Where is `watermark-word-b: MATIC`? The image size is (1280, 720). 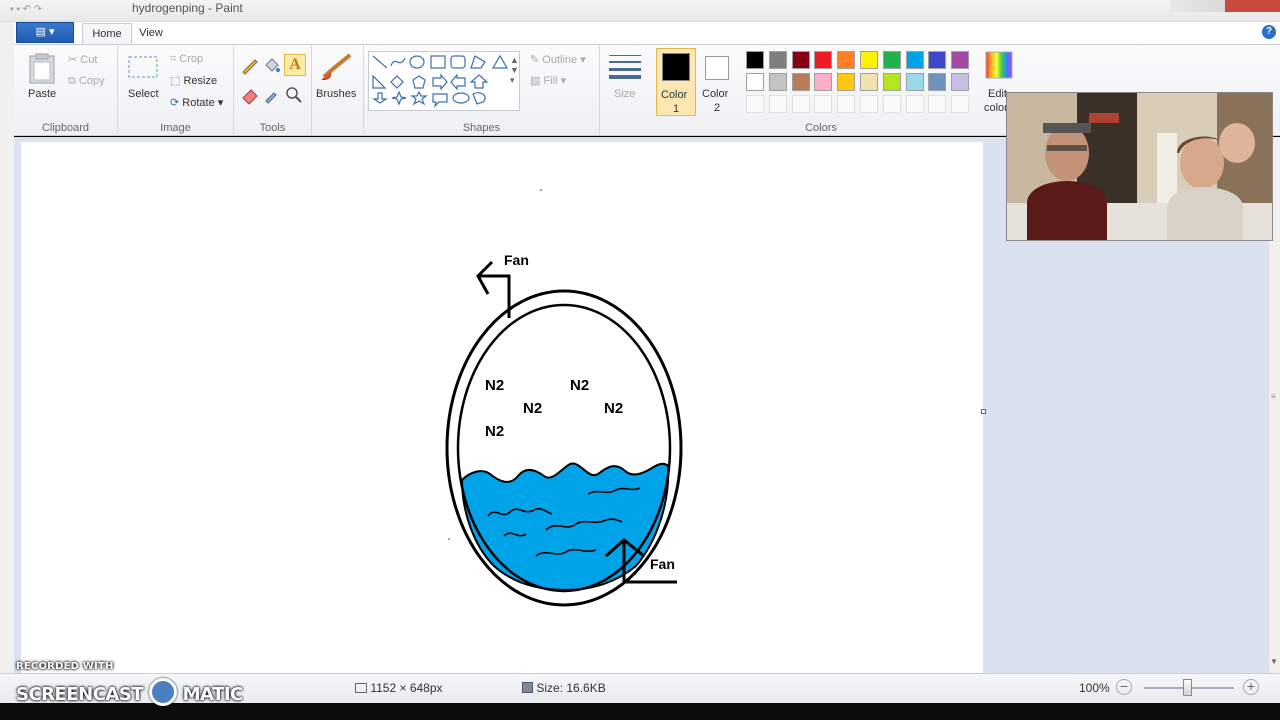 watermark-word-b: MATIC is located at coordinates (213, 694).